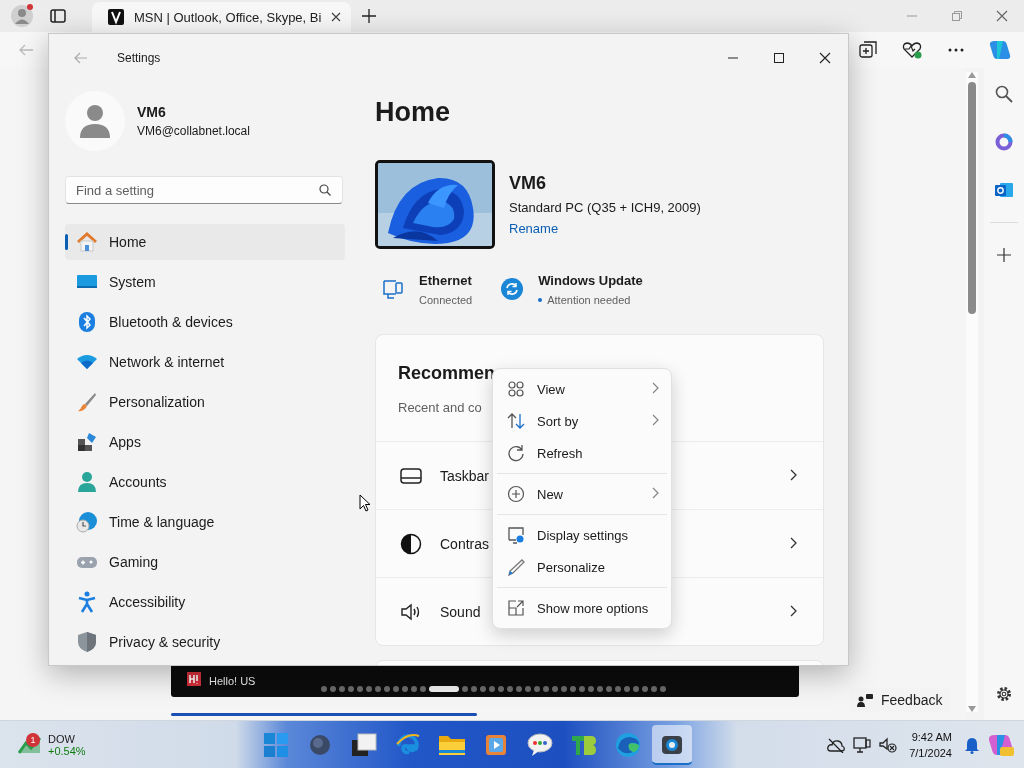  I want to click on ticker-label: DOW, so click(61, 739).